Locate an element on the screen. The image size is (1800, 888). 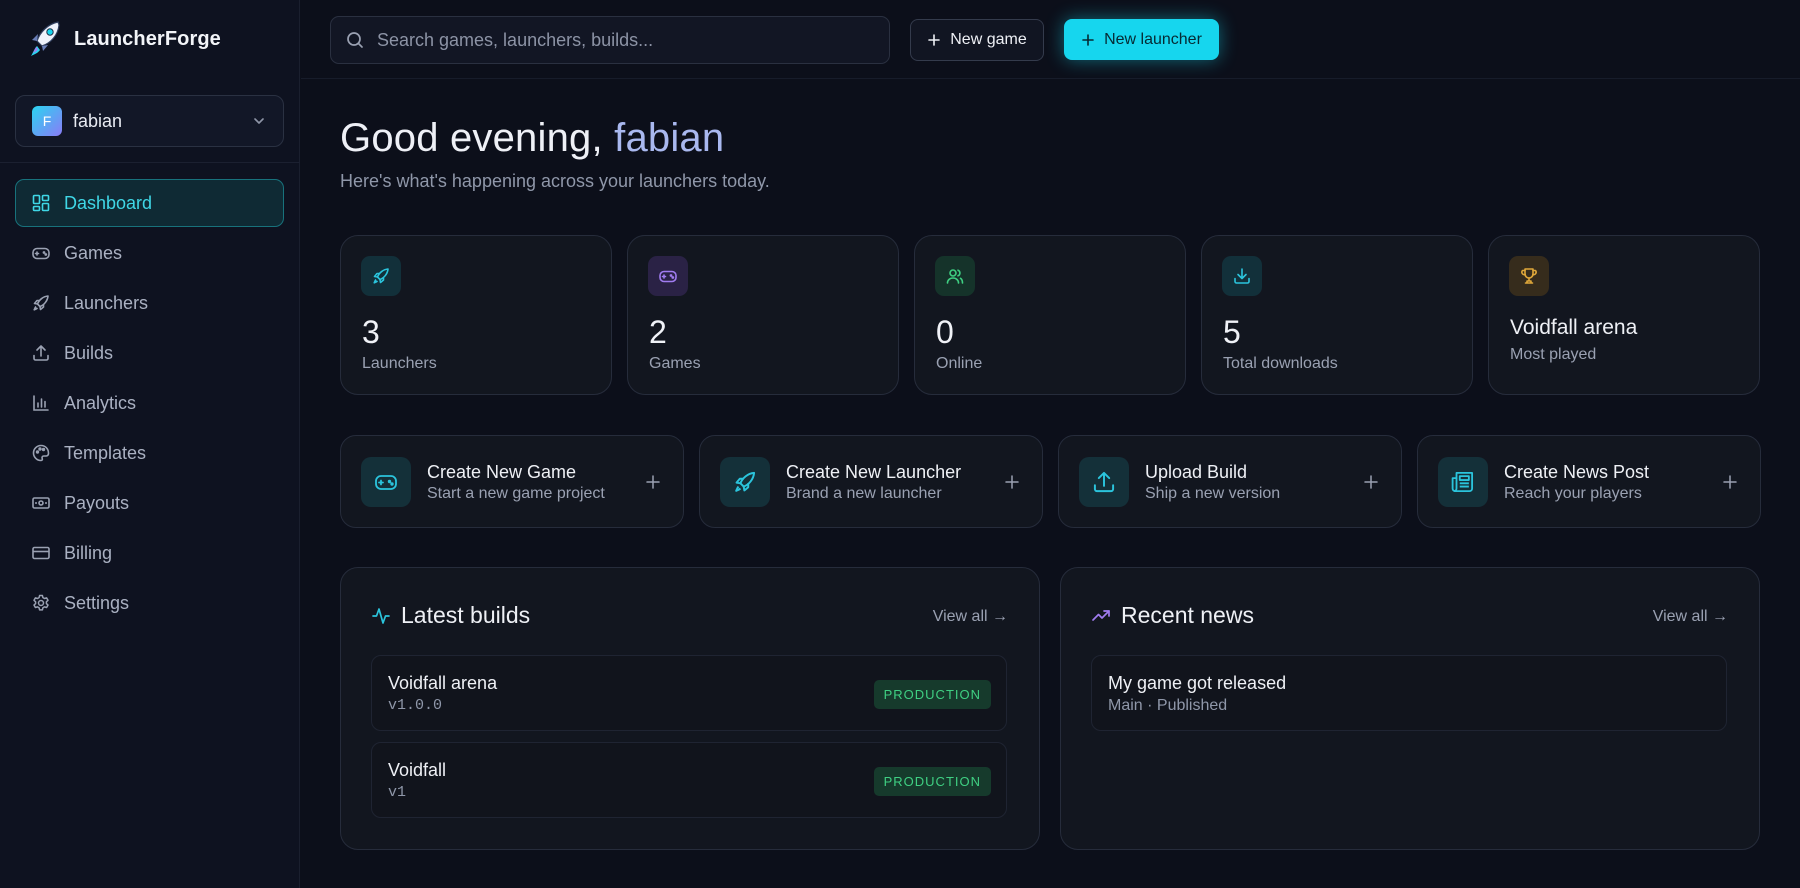
build-row: Voidfall arena v1.0.0 PRODUCTION is located at coordinates (689, 693).